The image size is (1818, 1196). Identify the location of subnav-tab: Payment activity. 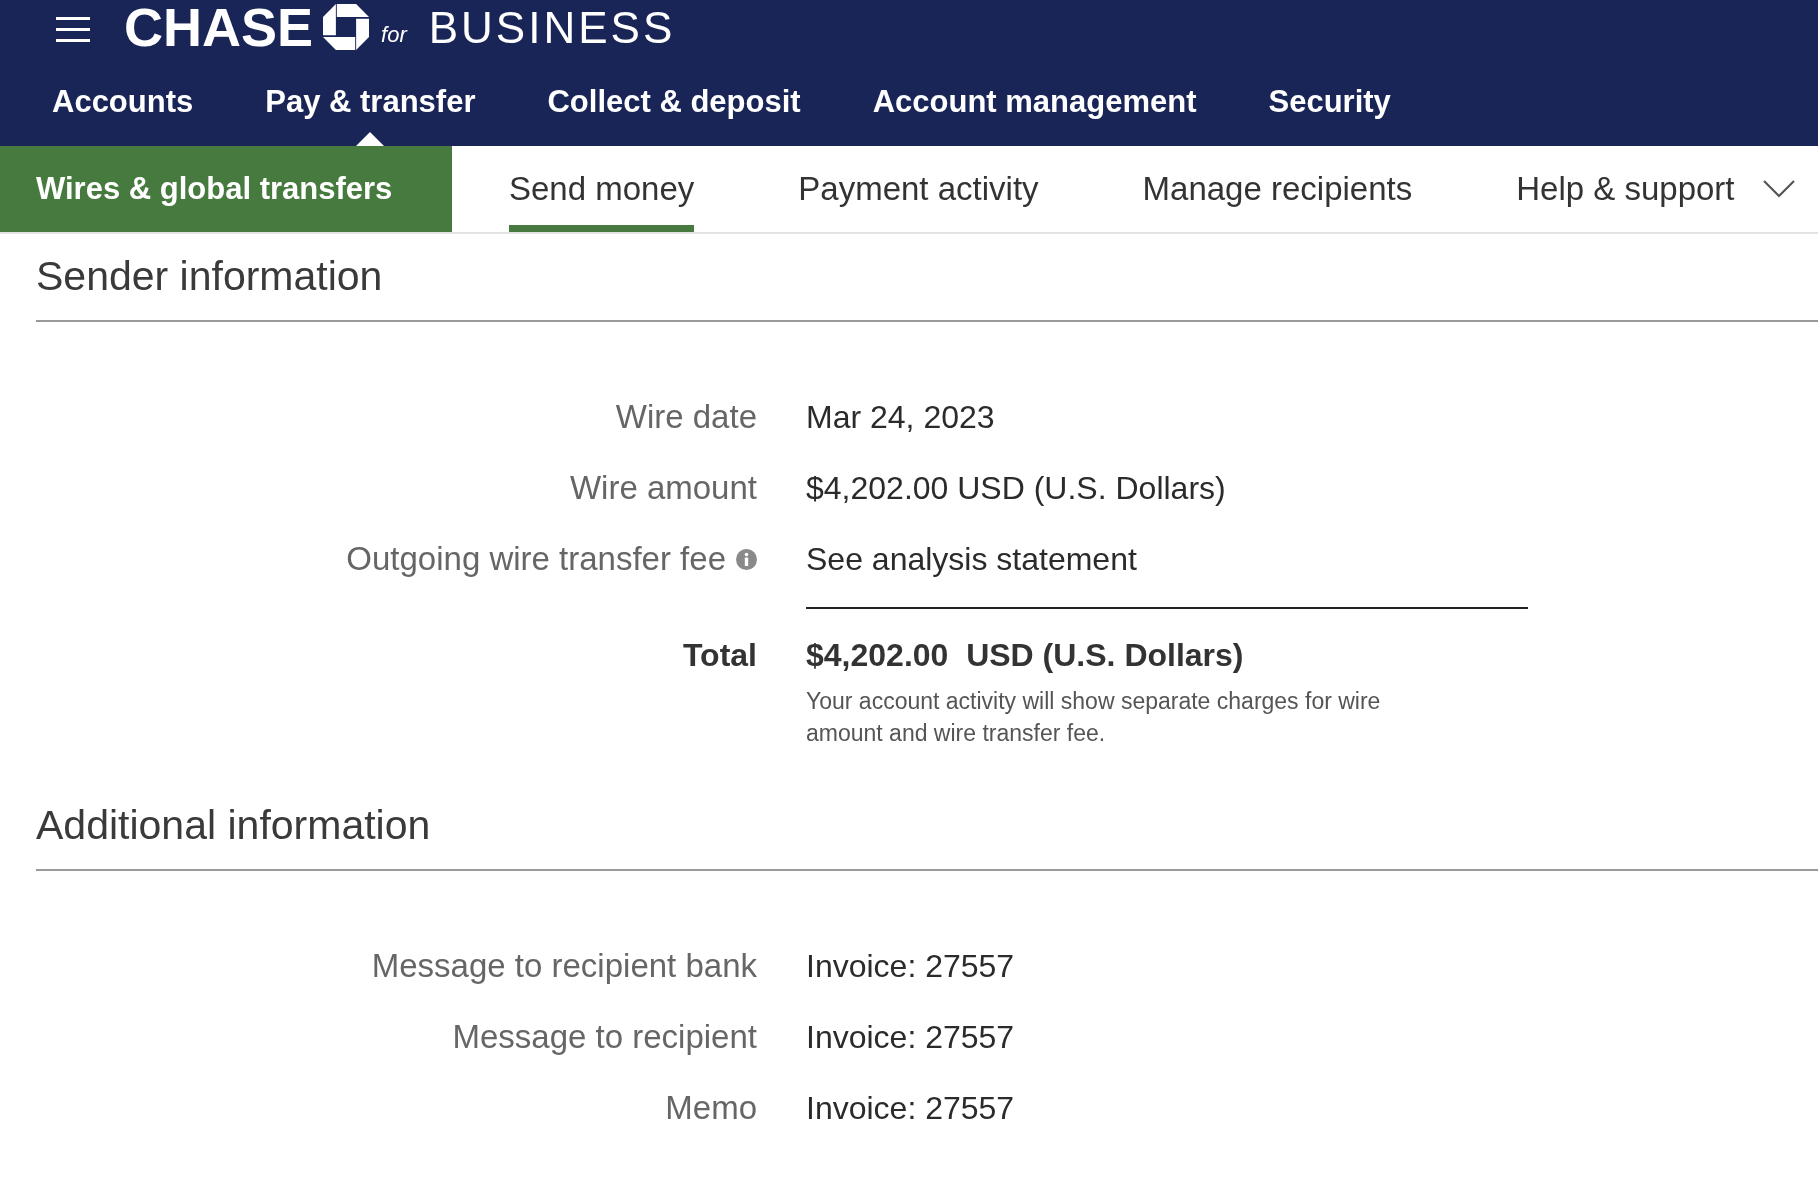
(918, 189).